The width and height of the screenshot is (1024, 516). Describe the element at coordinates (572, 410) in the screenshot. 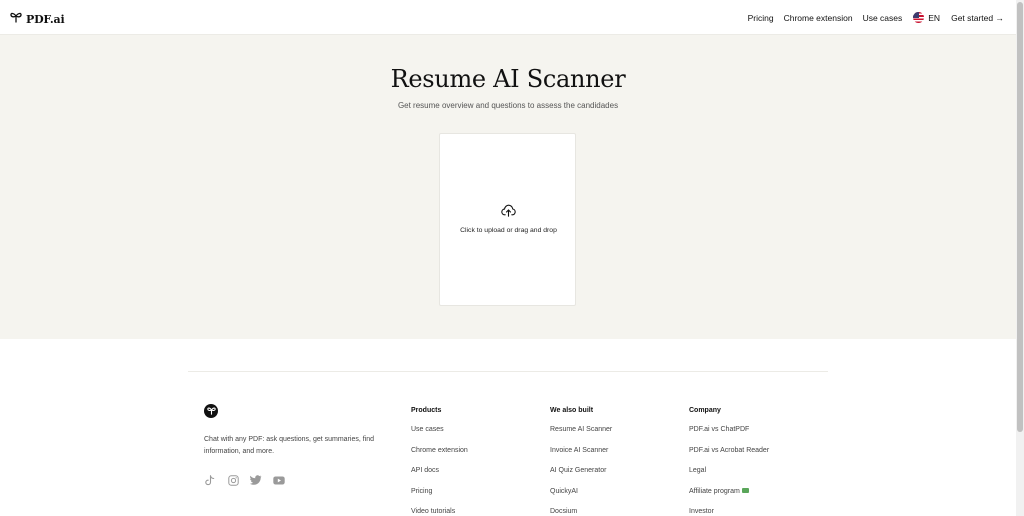

I see `footer-heading-we-also-built: We also built` at that location.